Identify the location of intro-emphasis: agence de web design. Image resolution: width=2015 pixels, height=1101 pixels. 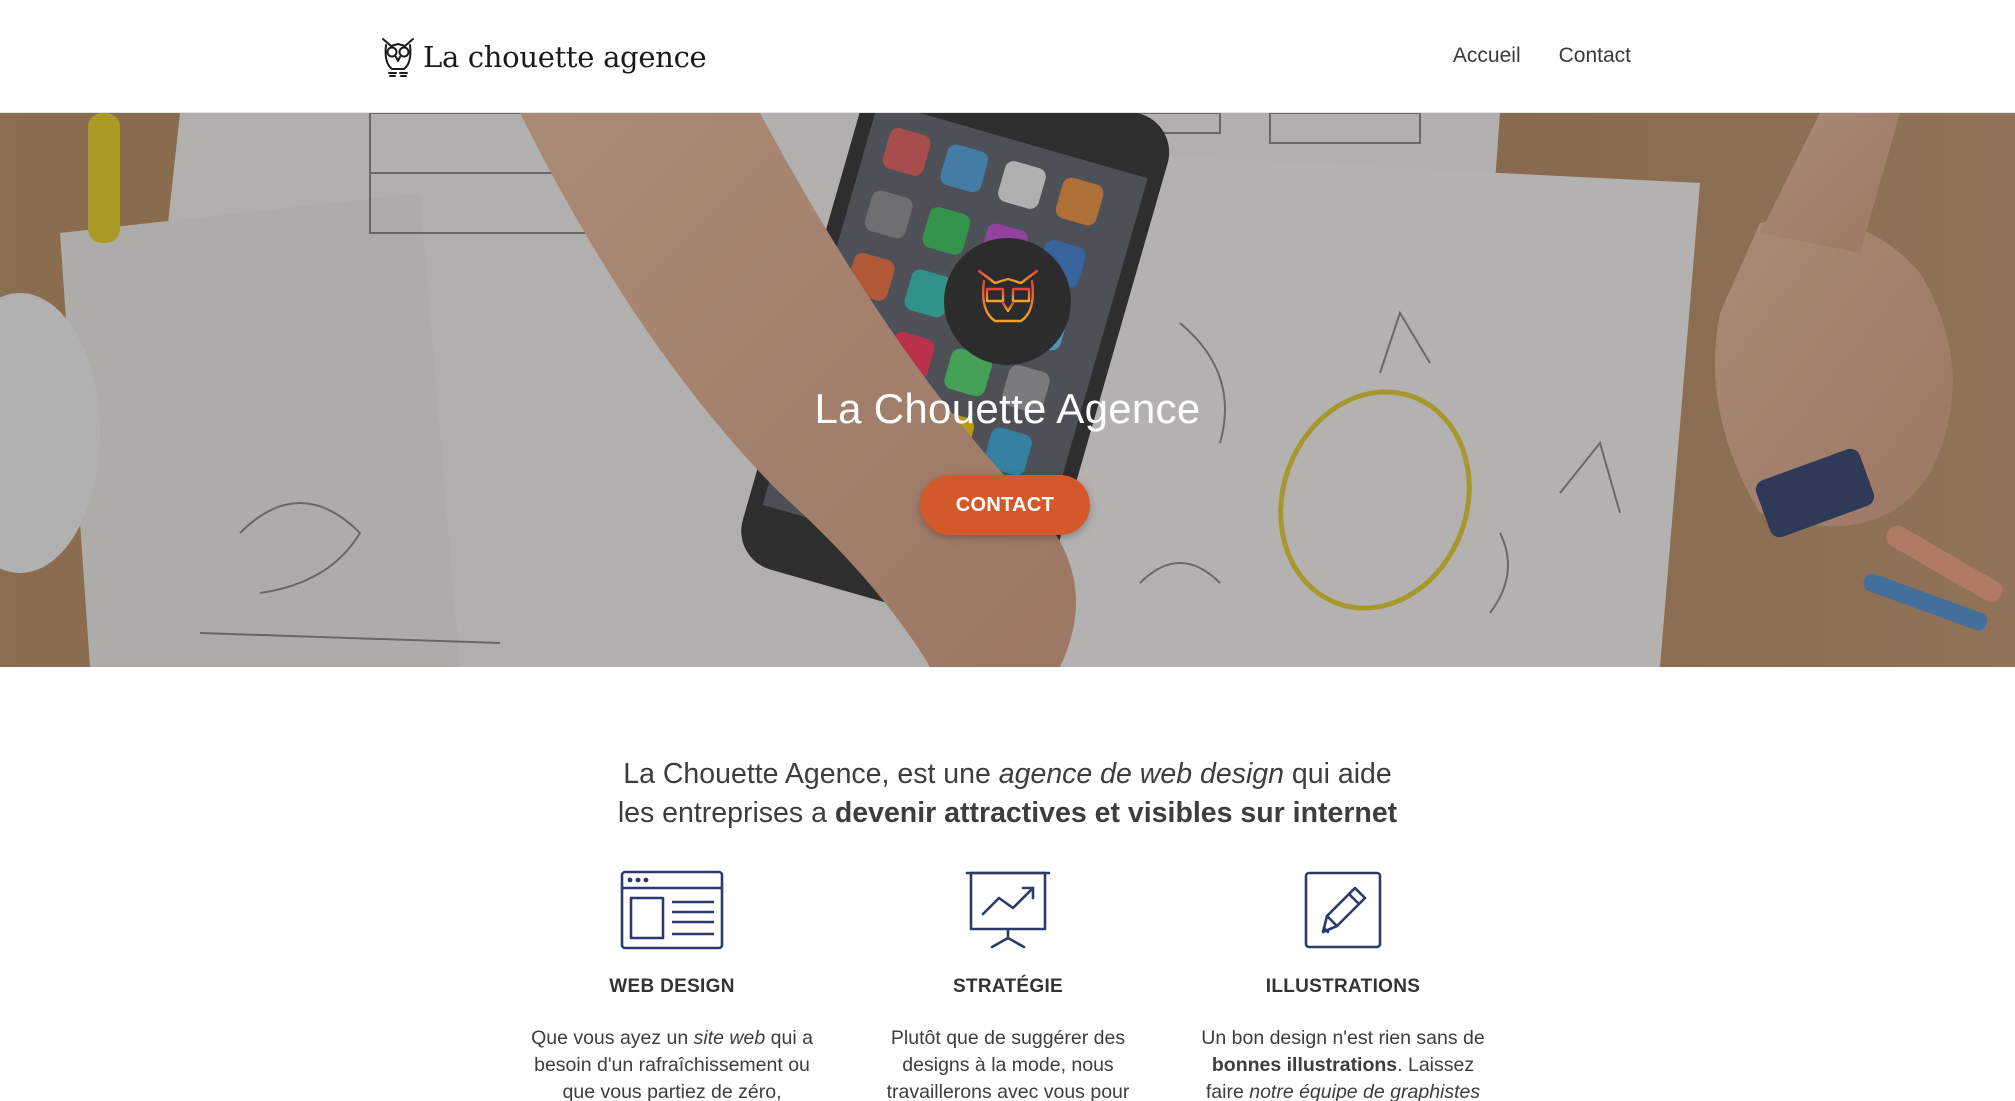
(1141, 774).